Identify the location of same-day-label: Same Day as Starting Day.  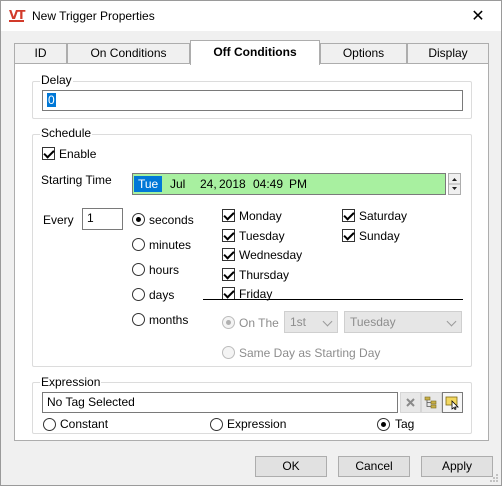
(310, 353).